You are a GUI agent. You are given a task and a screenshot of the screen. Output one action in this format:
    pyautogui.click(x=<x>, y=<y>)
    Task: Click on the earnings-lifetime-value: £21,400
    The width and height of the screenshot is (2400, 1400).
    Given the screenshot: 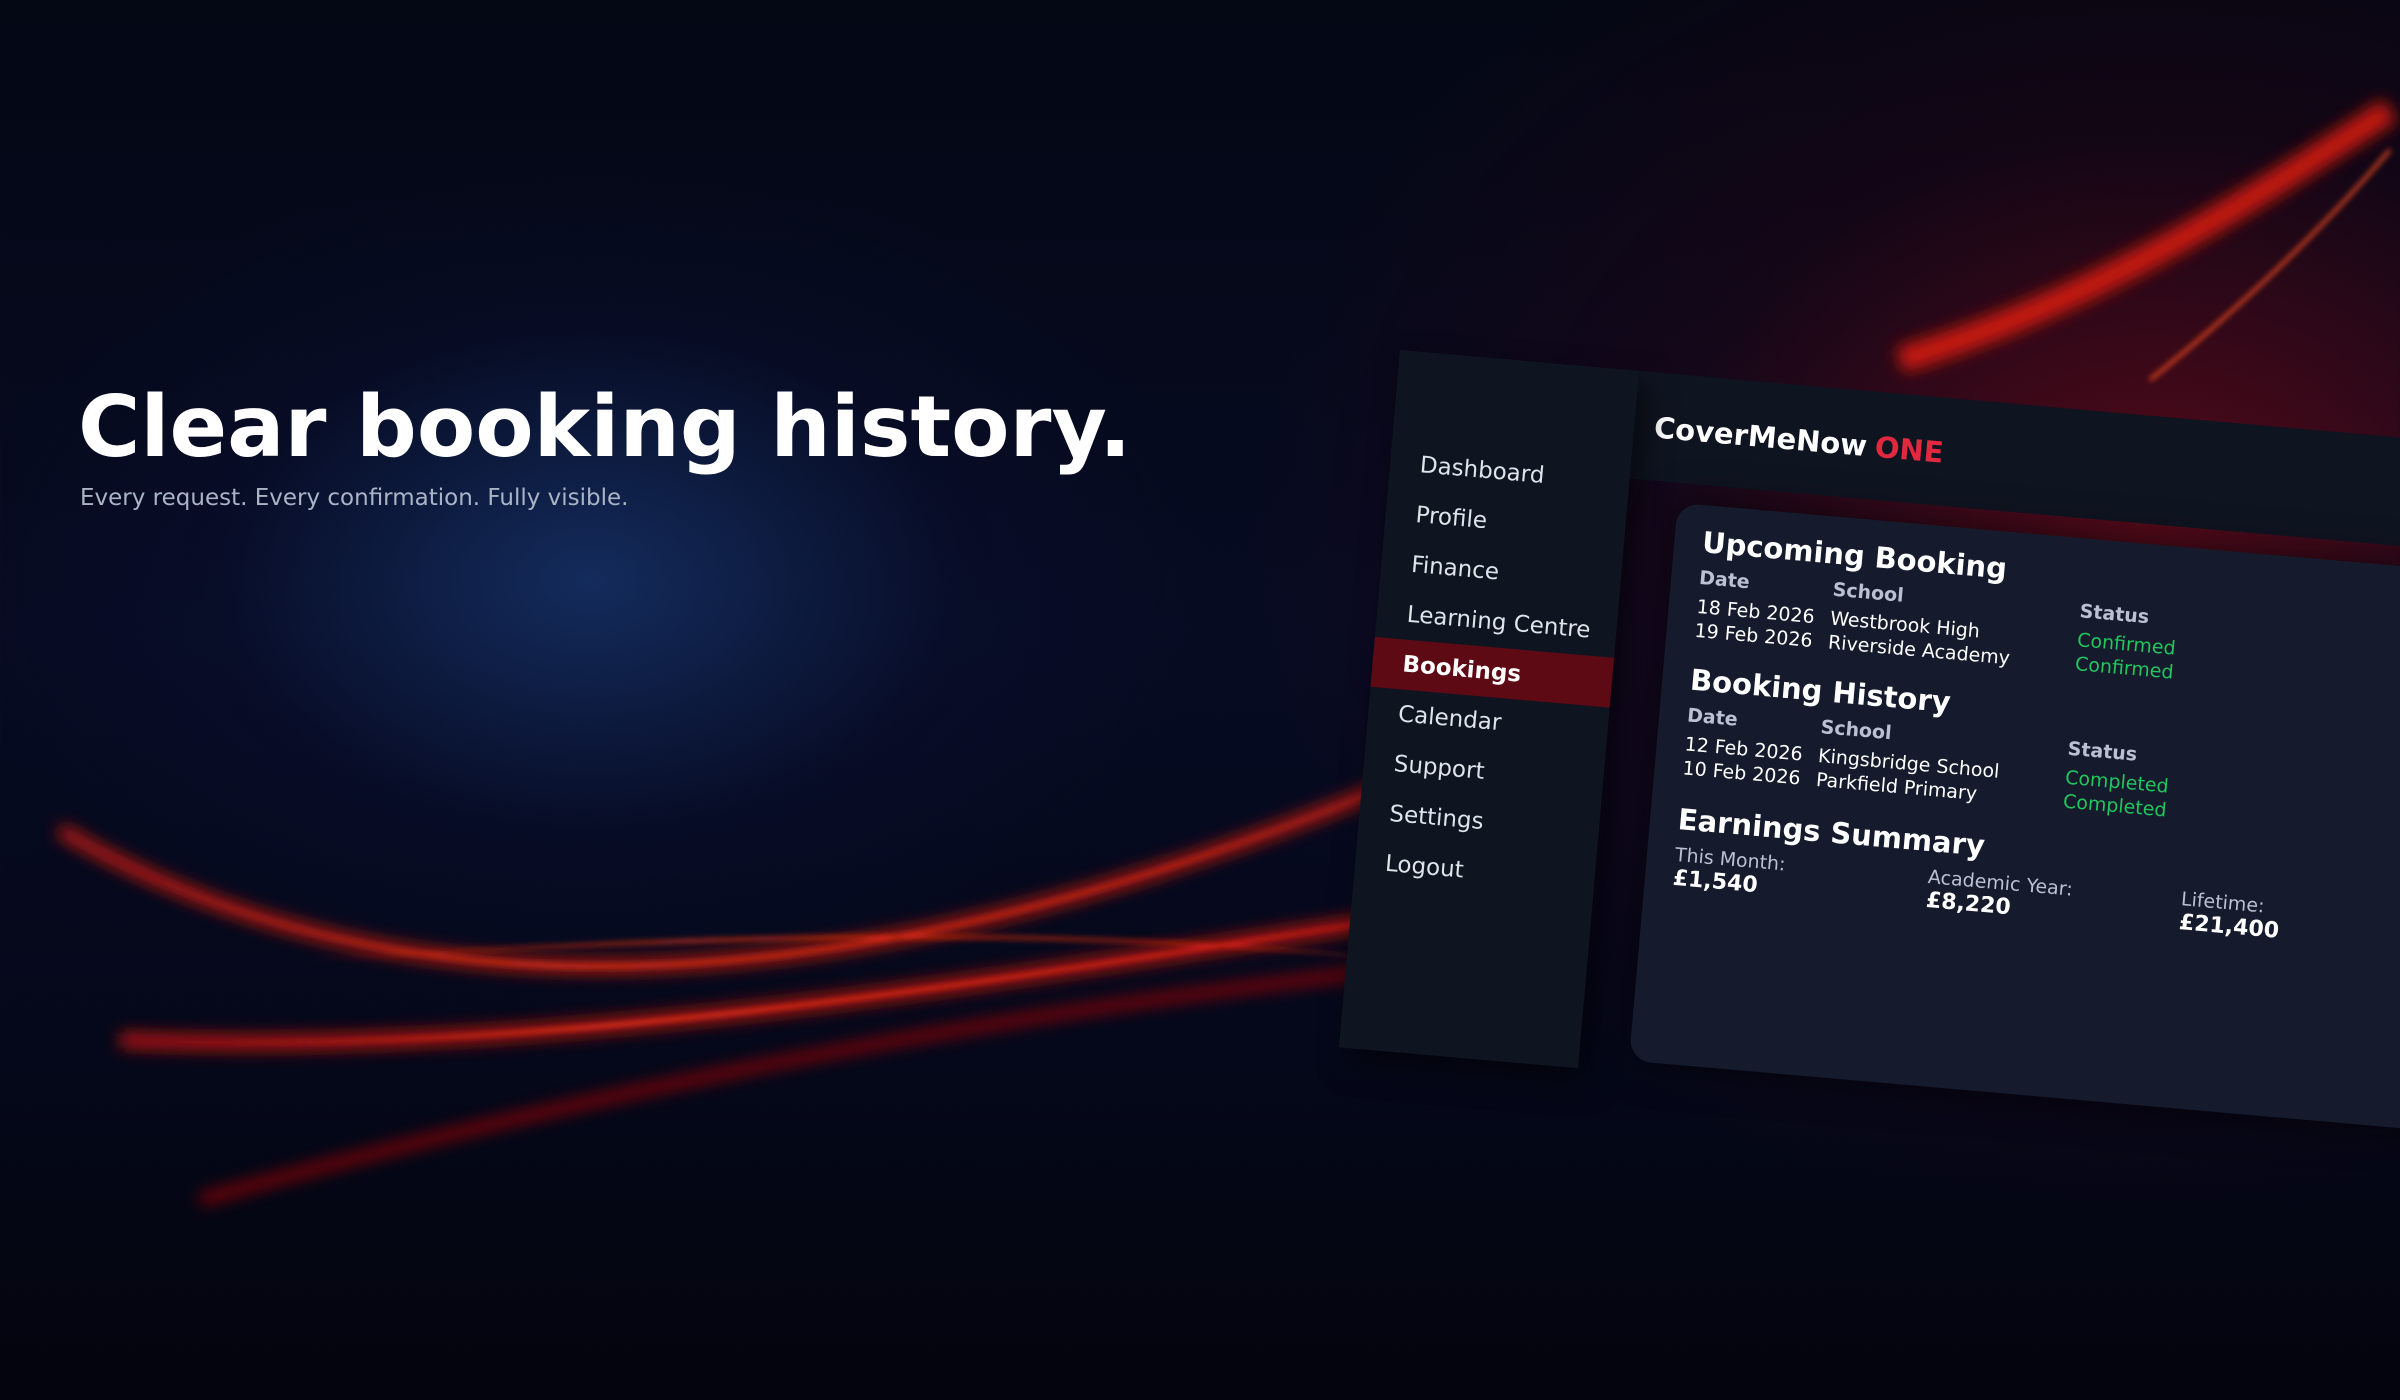 What is the action you would take?
    pyautogui.click(x=2228, y=927)
    